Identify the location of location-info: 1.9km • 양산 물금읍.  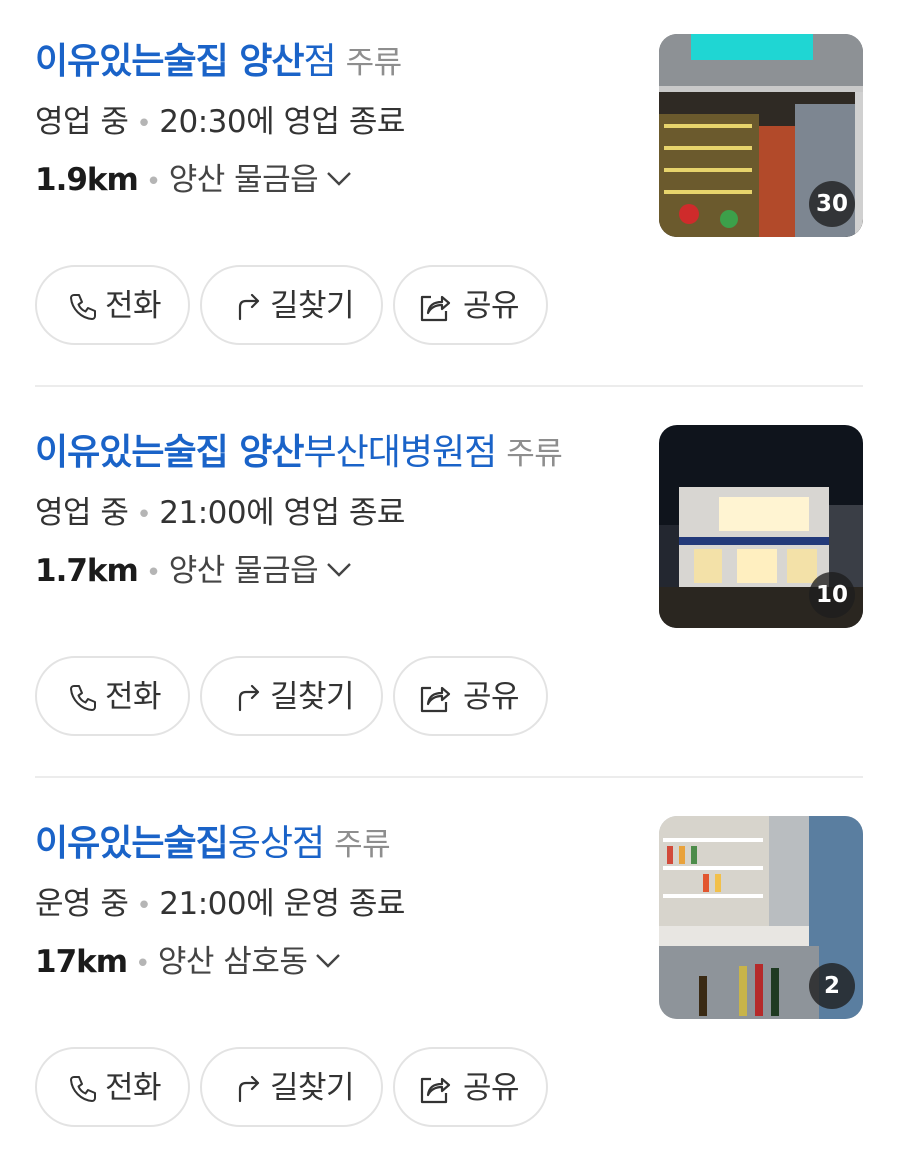
(193, 181).